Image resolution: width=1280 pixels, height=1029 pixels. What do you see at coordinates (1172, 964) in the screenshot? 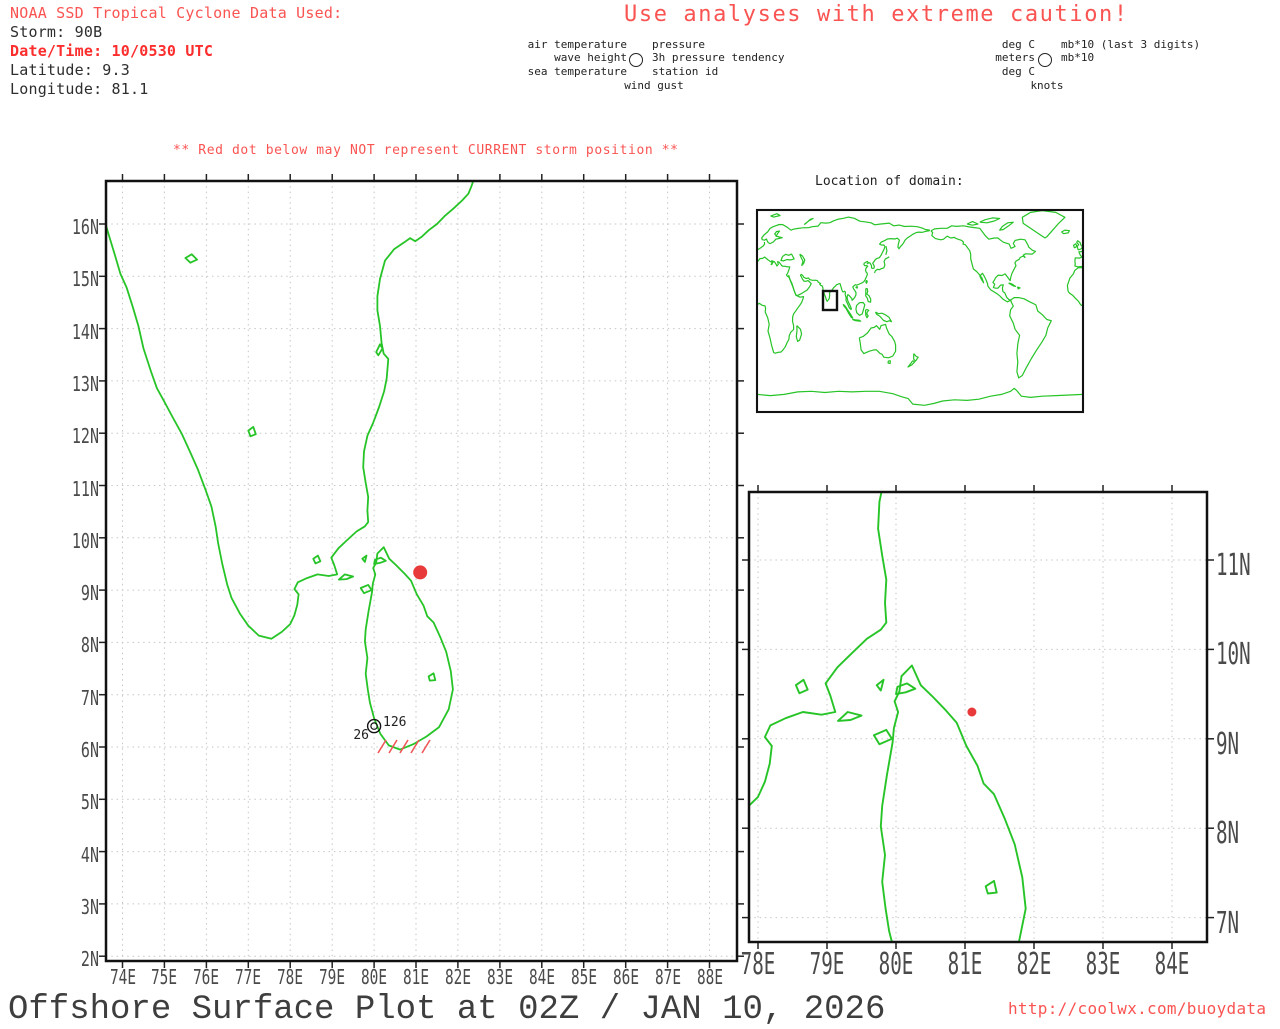
I see `zoom-x-tick-label: 84E` at bounding box center [1172, 964].